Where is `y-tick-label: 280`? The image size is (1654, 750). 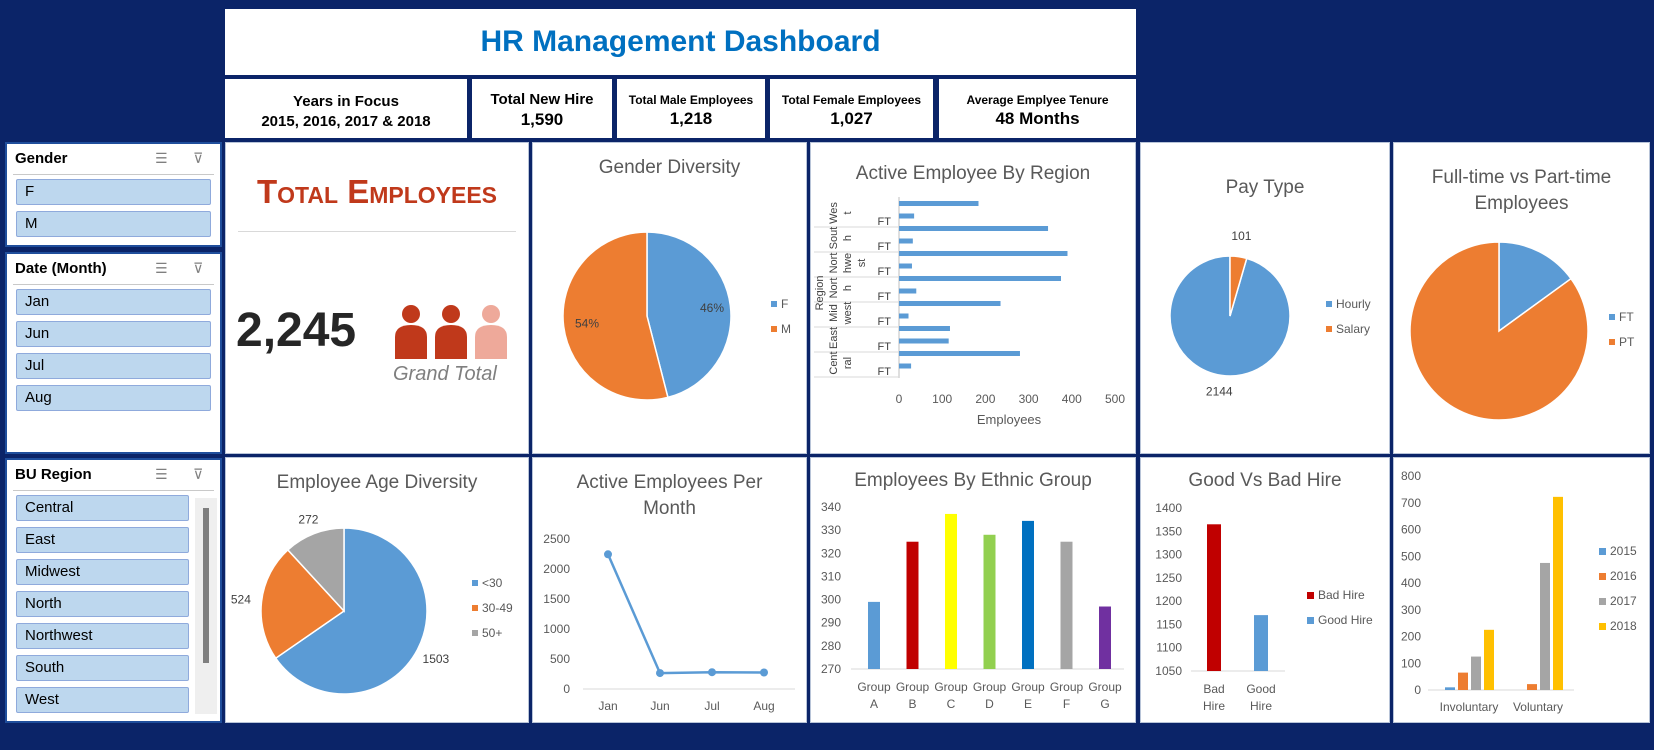 y-tick-label: 280 is located at coordinates (831, 646).